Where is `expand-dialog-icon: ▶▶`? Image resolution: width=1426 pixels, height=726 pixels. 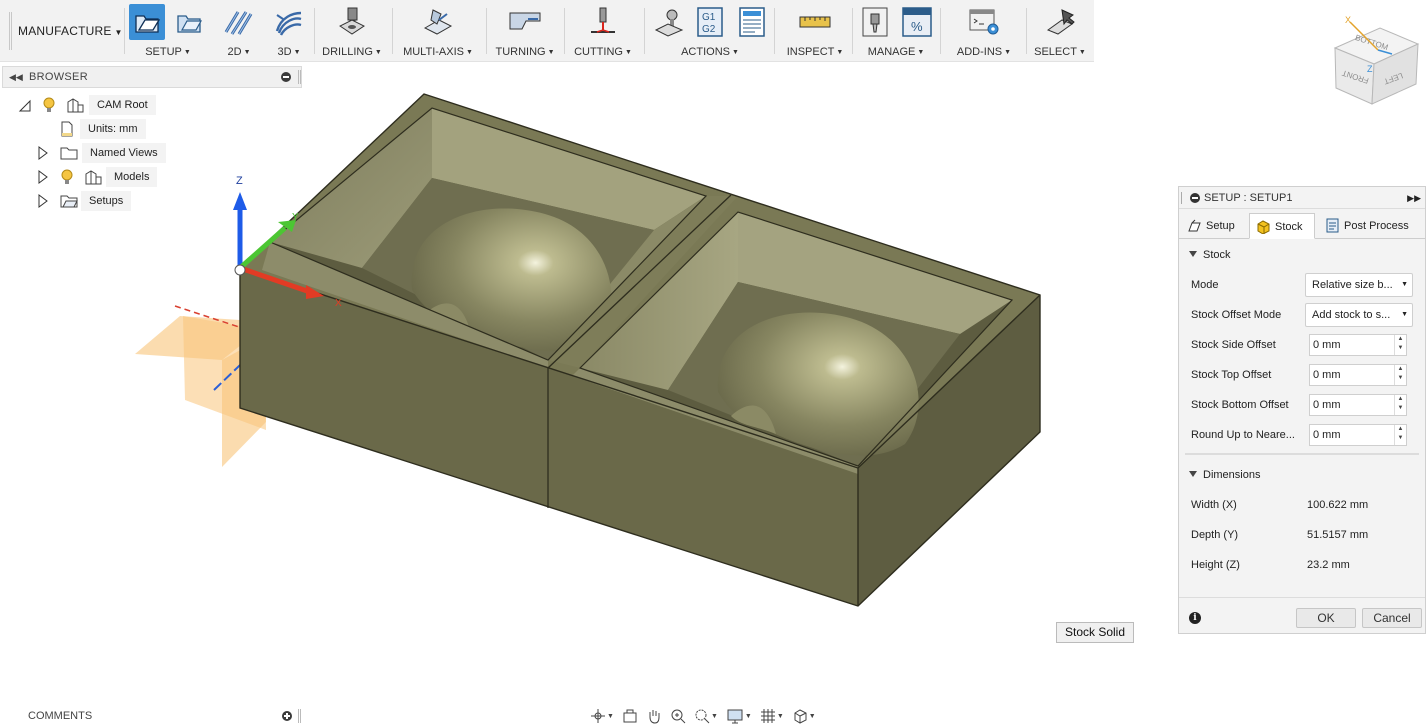 expand-dialog-icon: ▶▶ is located at coordinates (1414, 198).